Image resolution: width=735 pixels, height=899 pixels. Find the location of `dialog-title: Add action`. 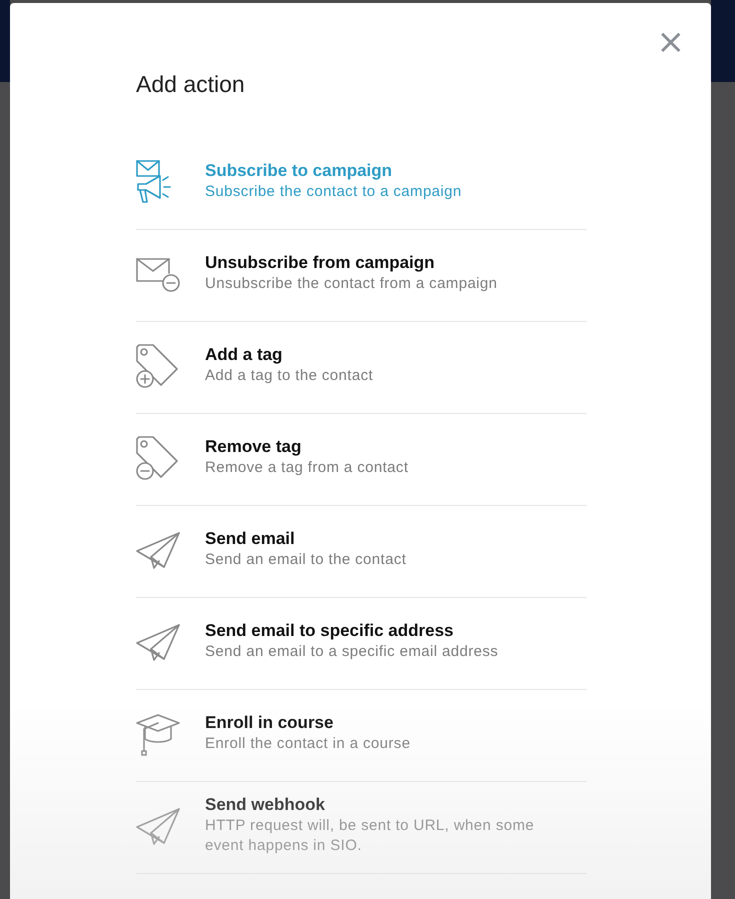

dialog-title: Add action is located at coordinates (191, 84).